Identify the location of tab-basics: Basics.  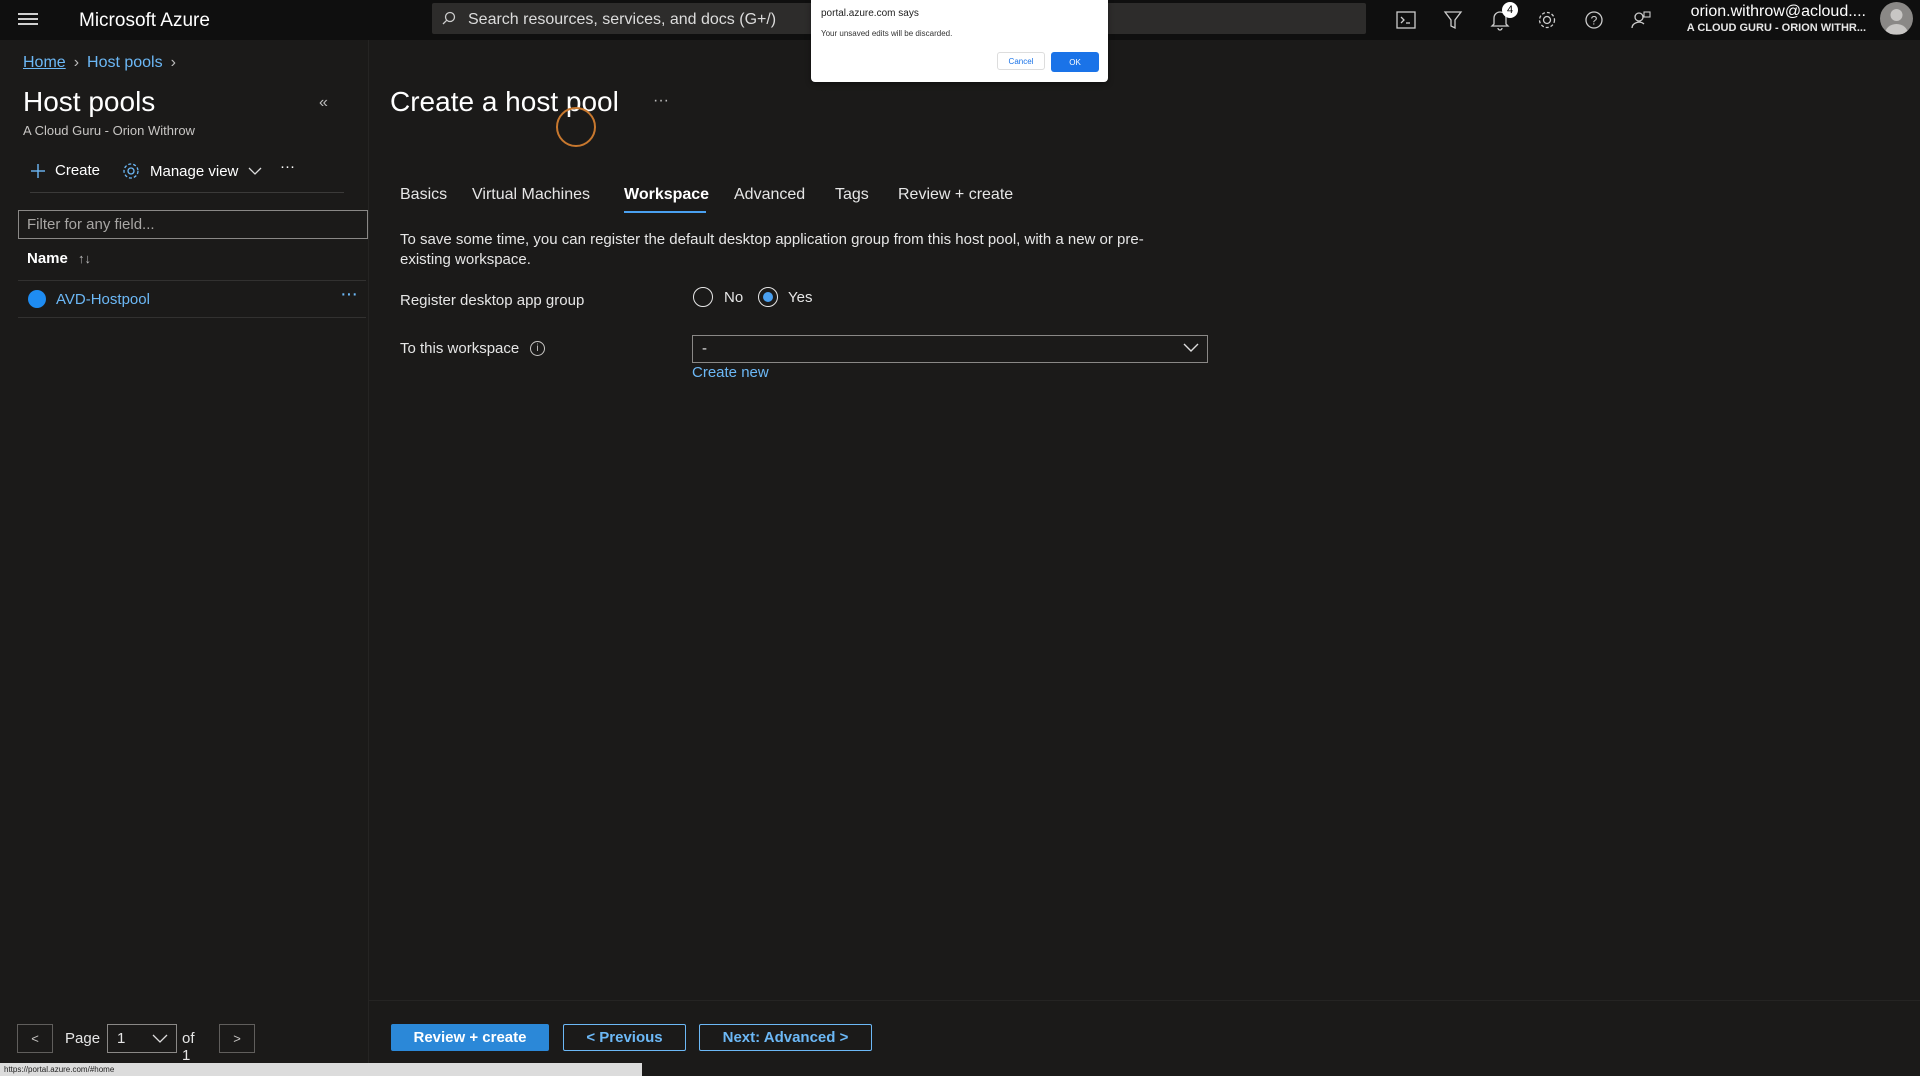
(423, 195).